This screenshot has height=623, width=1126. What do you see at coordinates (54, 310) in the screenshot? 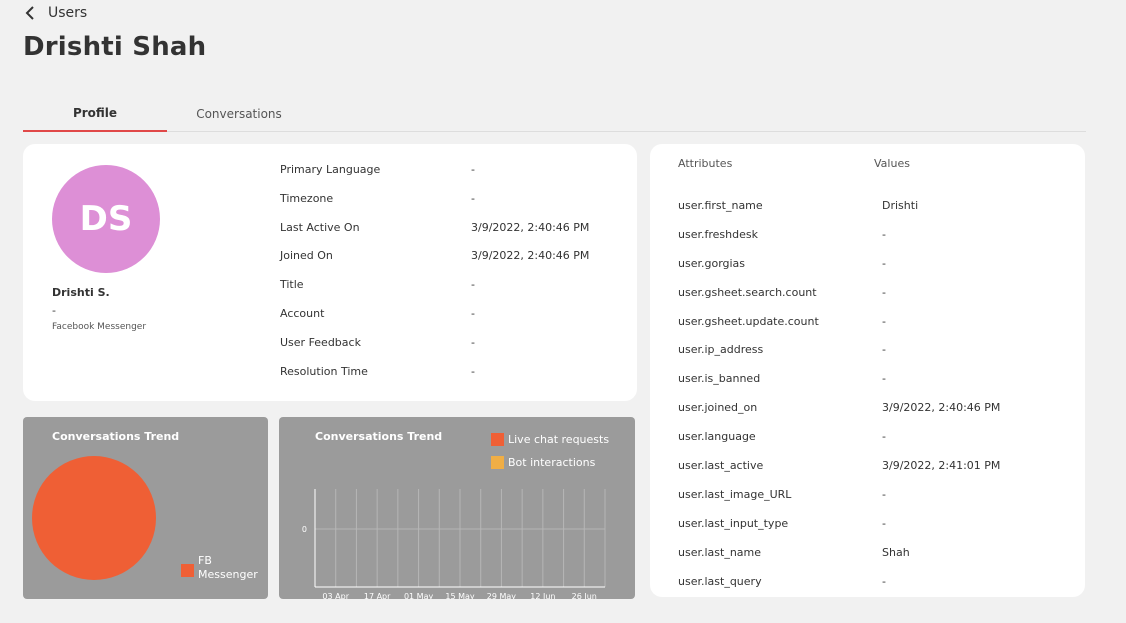
I see `profile-subtitle: -` at bounding box center [54, 310].